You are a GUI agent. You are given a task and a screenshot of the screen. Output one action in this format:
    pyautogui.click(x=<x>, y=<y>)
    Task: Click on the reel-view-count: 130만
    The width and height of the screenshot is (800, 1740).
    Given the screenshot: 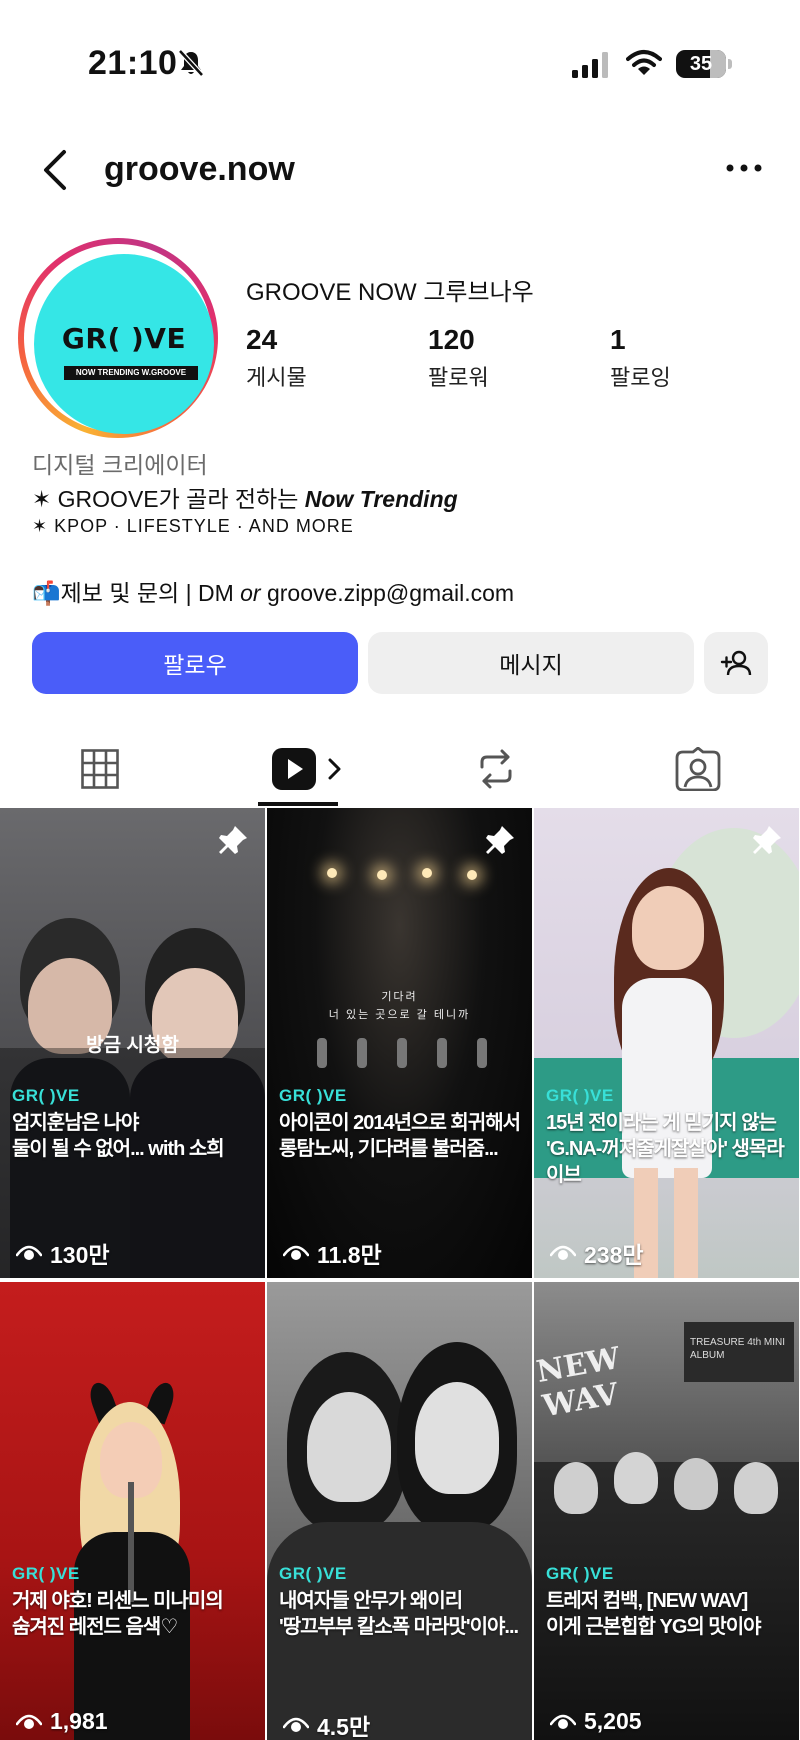 What is the action you would take?
    pyautogui.click(x=63, y=1253)
    